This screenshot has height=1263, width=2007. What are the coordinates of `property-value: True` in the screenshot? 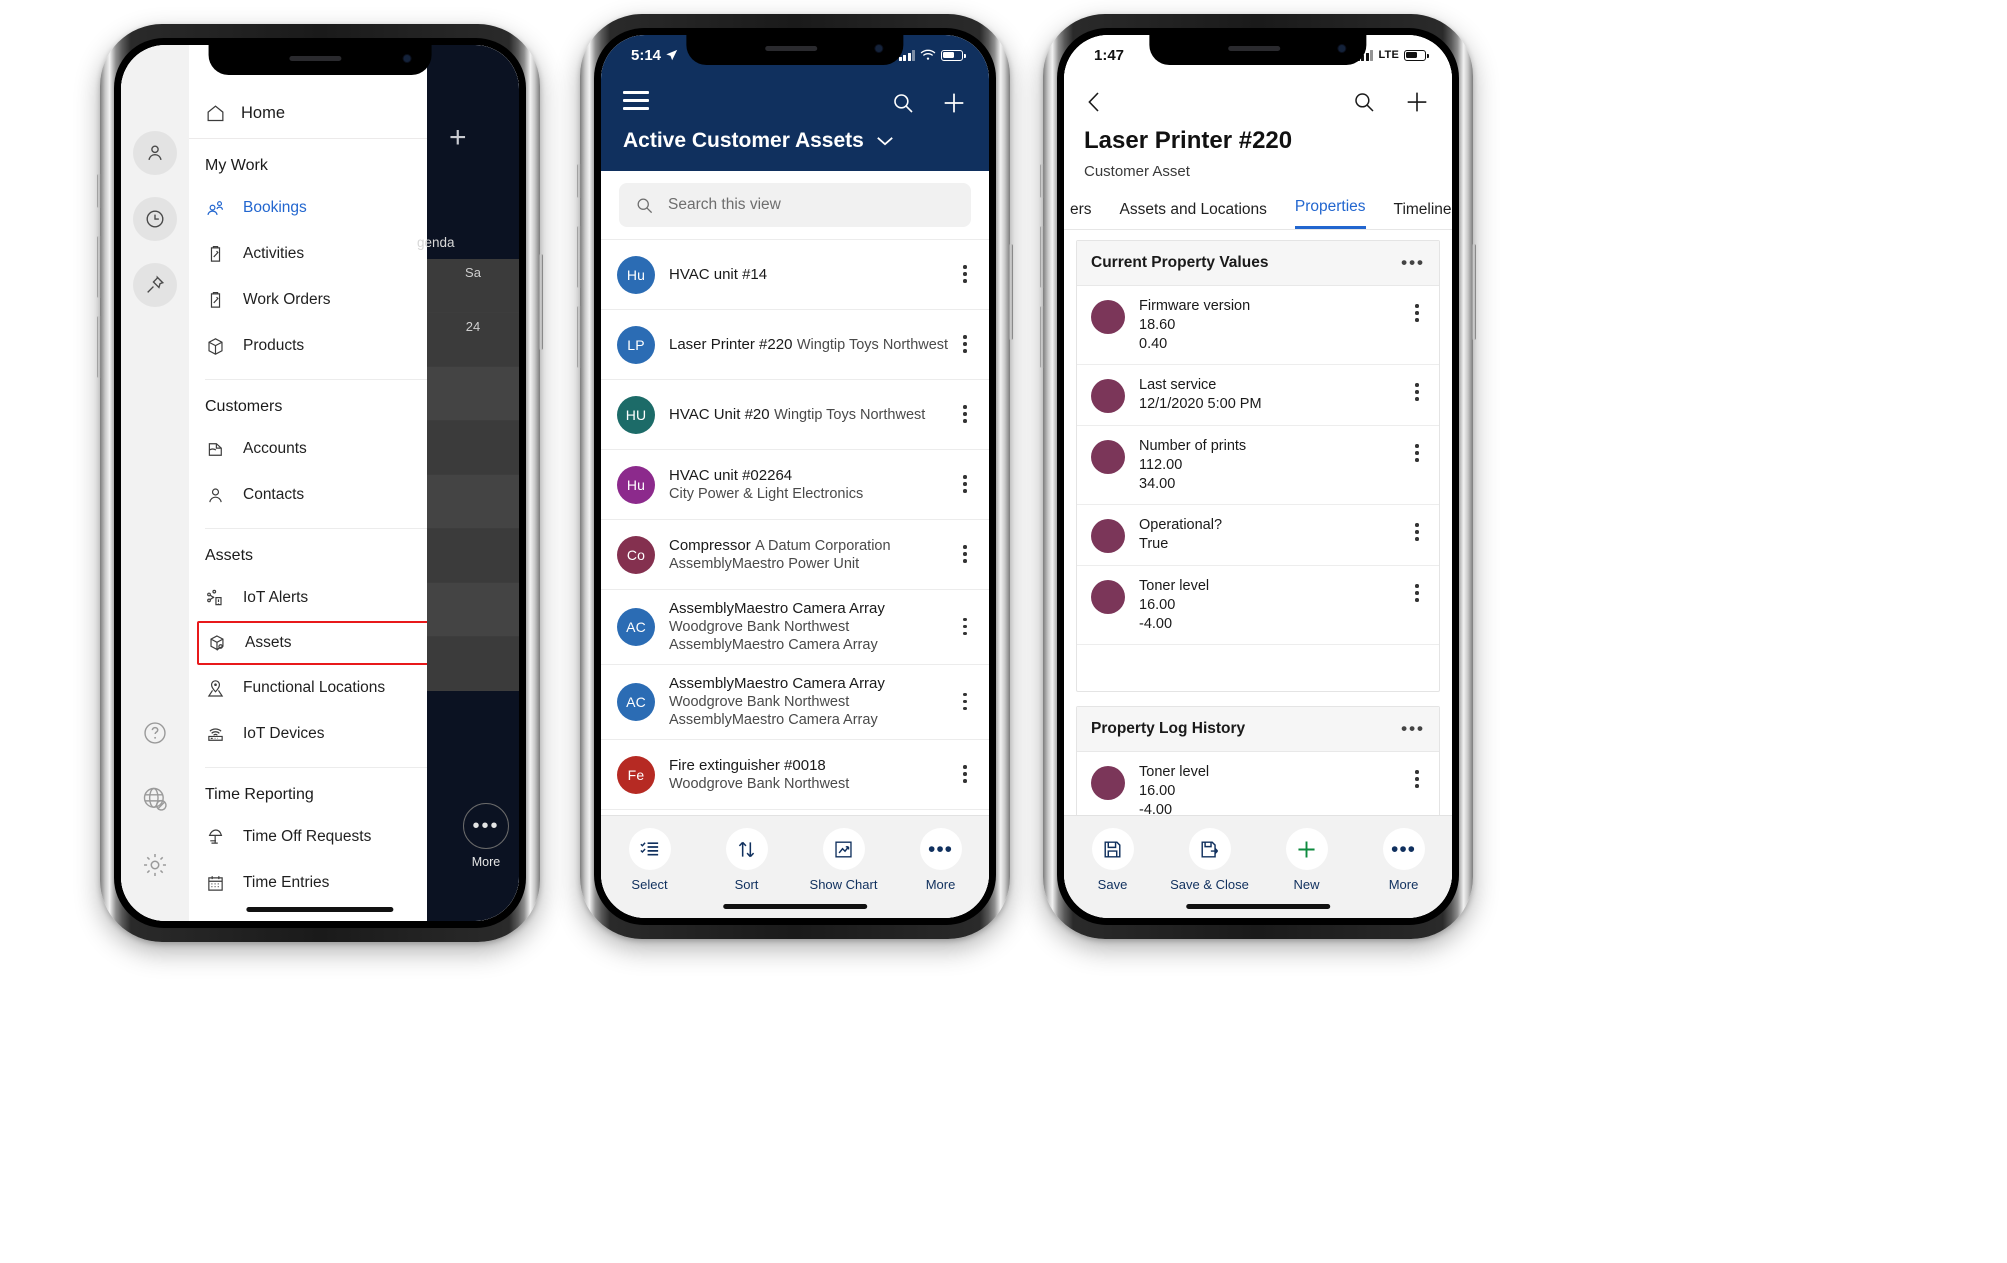 It's located at (1154, 544).